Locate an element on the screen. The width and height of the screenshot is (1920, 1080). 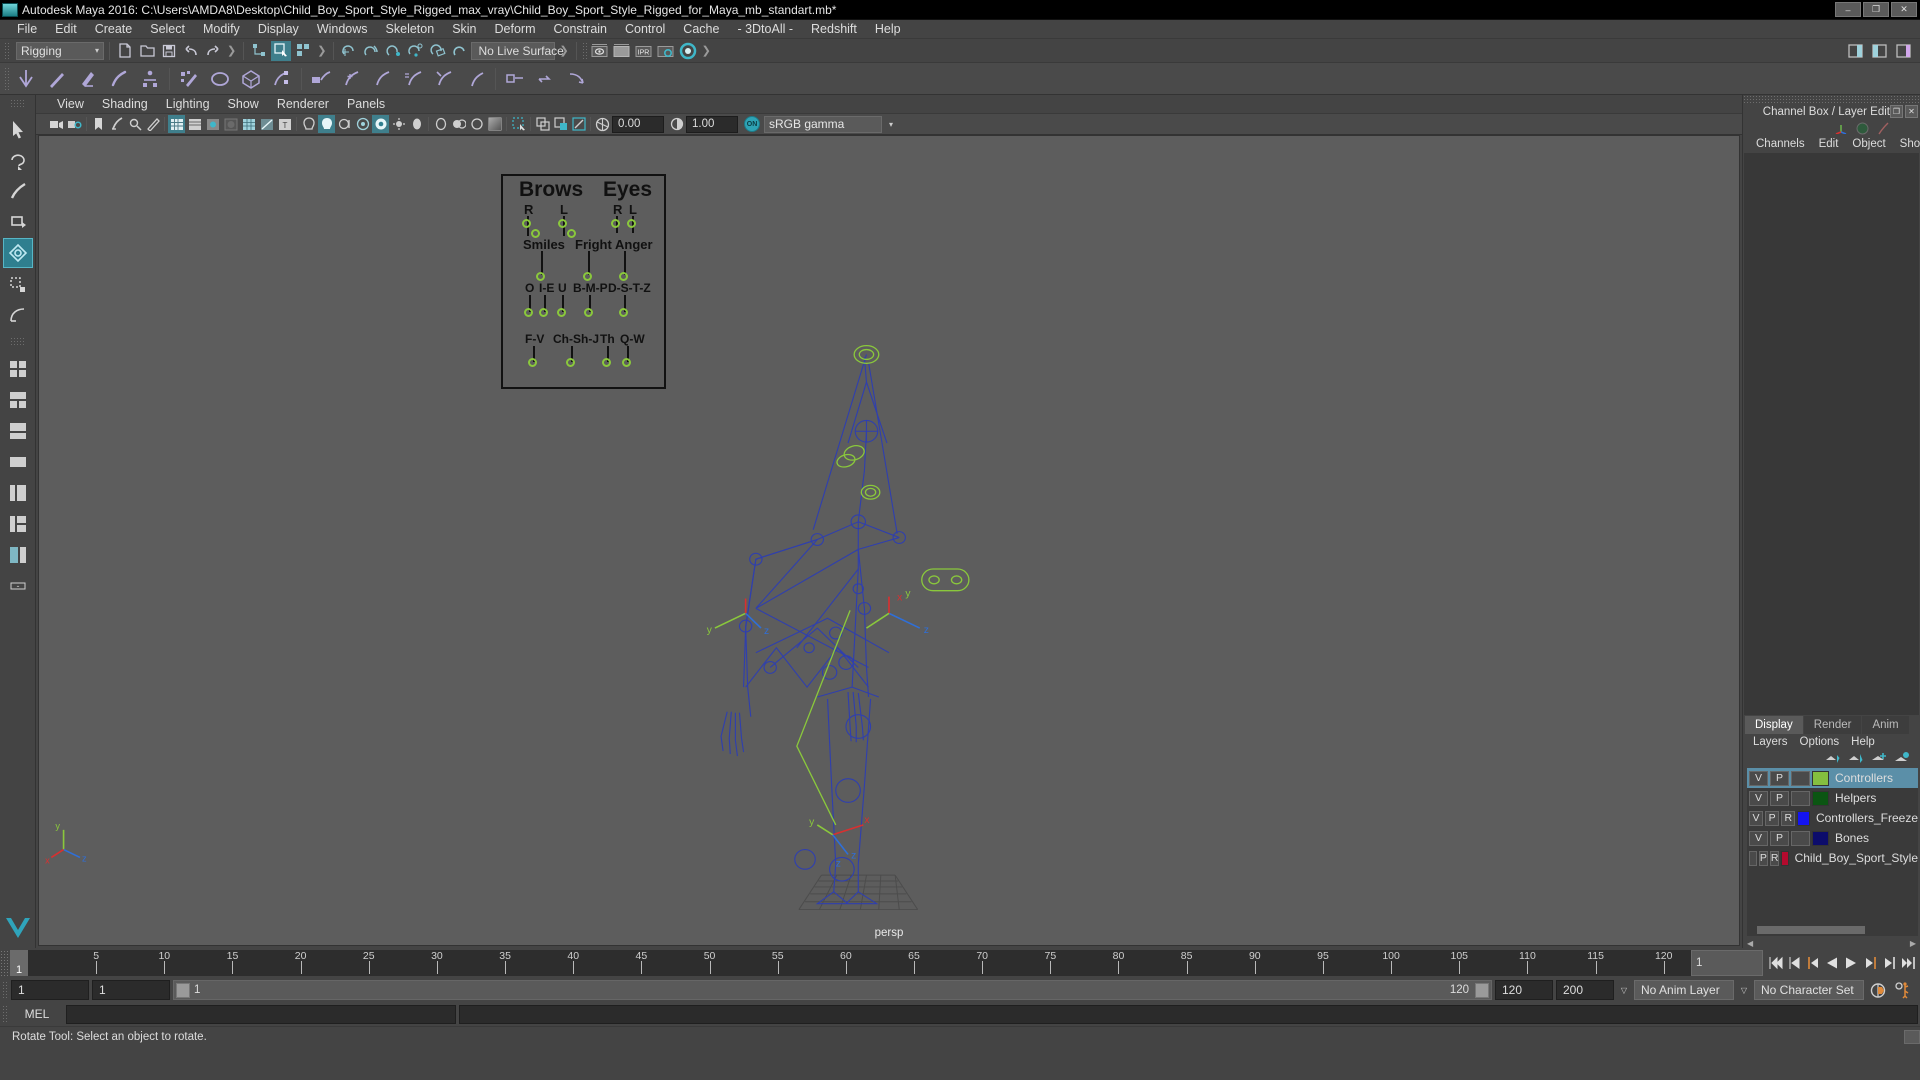
more-layouts-icon: - is located at coordinates (18, 586).